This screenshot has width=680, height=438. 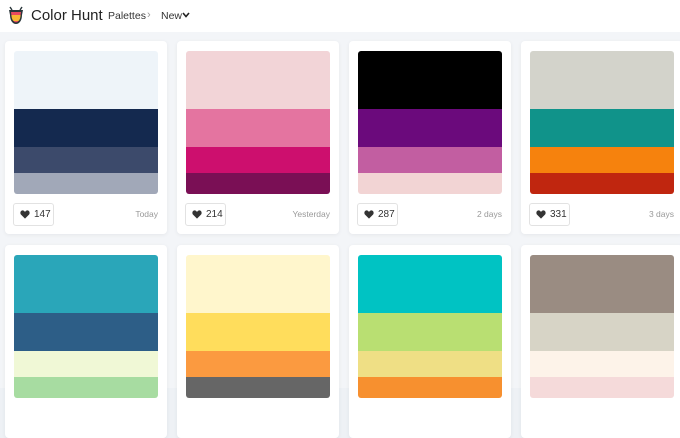 What do you see at coordinates (661, 214) in the screenshot?
I see `palette-date: 3 days` at bounding box center [661, 214].